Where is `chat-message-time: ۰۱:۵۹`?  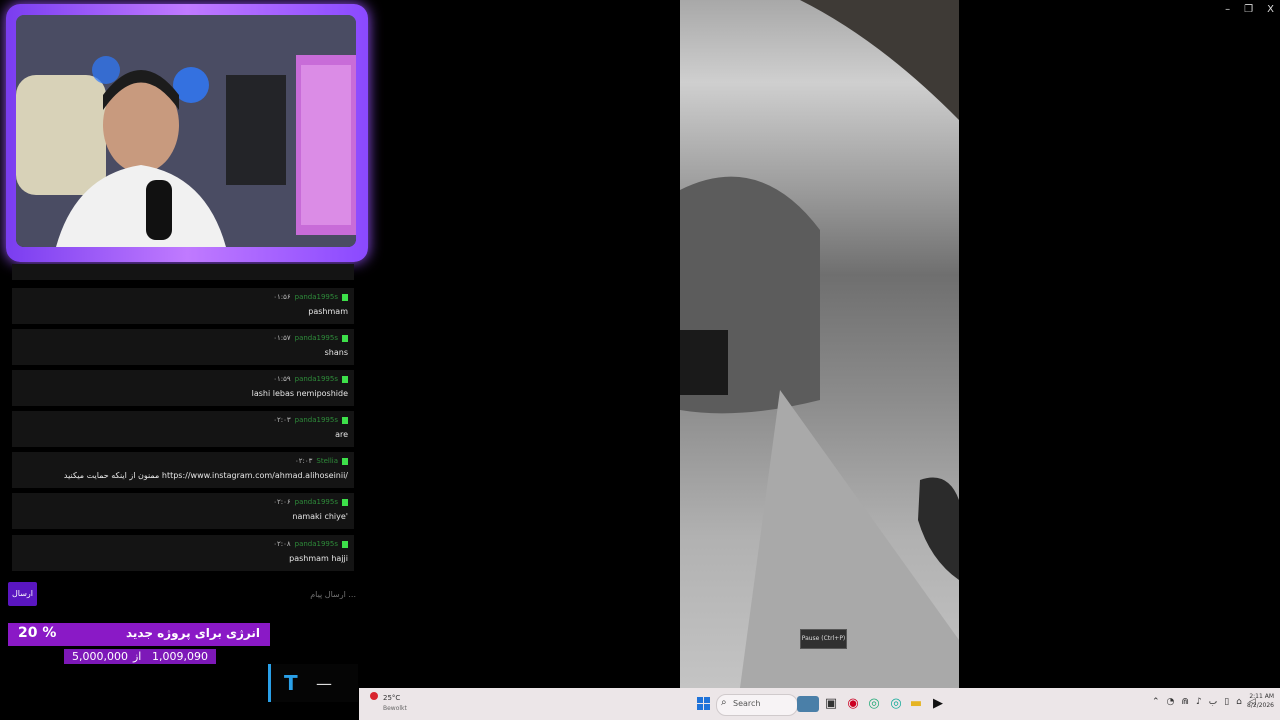 chat-message-time: ۰۱:۵۹ is located at coordinates (282, 379).